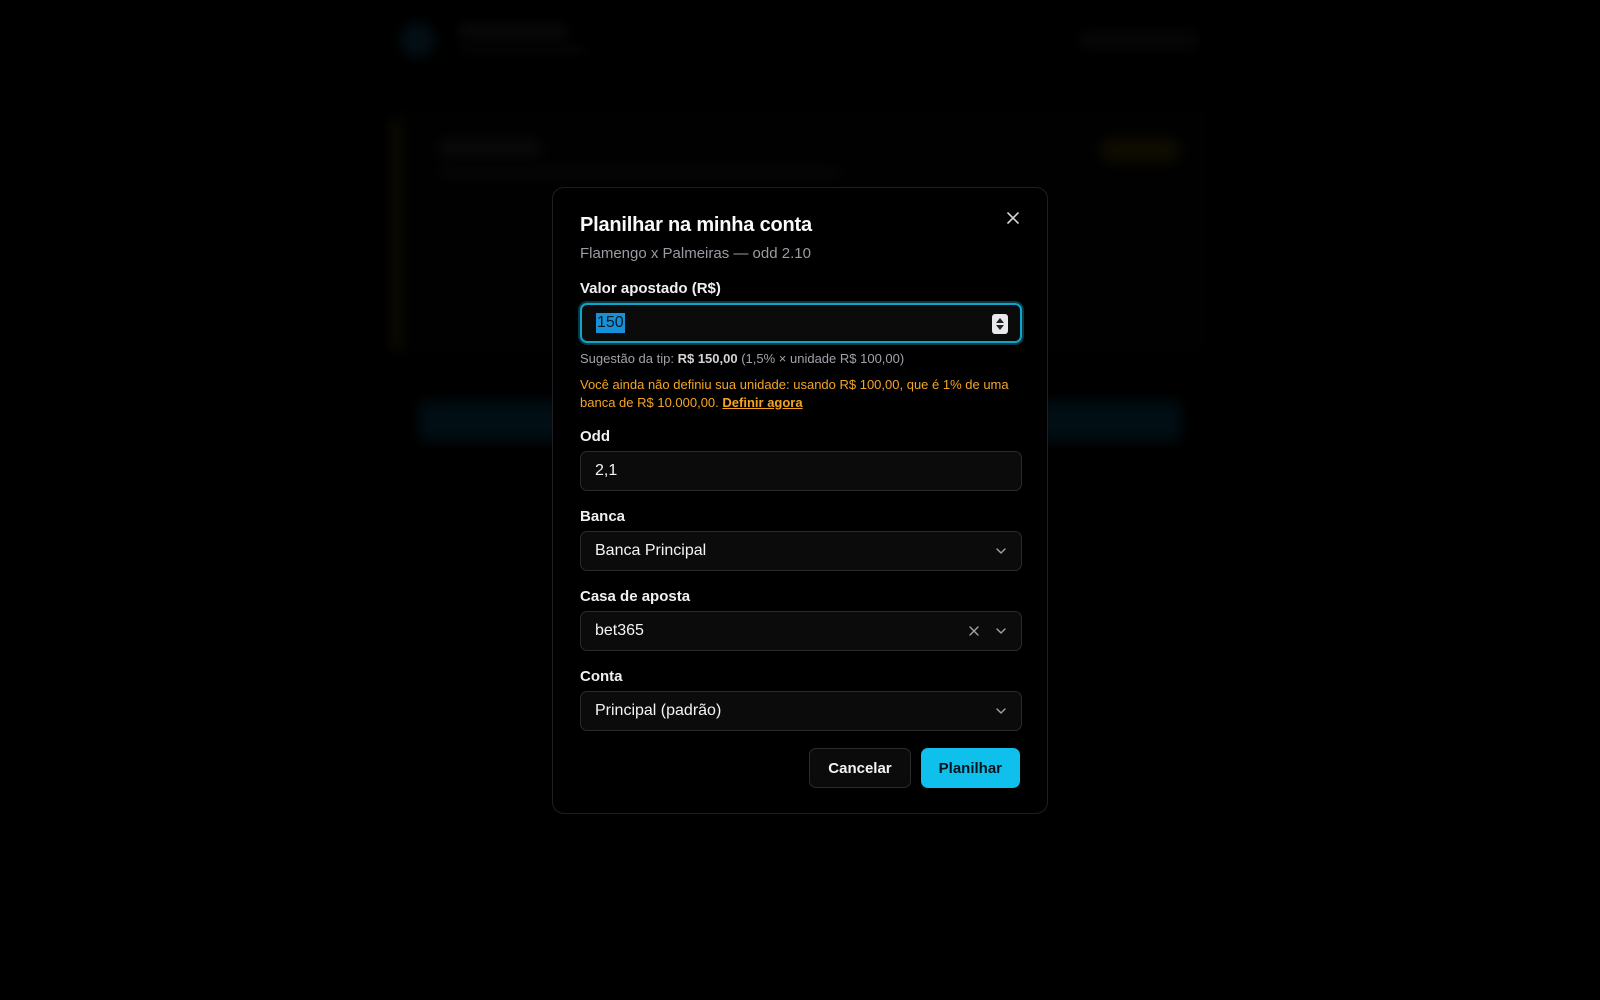 Image resolution: width=1600 pixels, height=1000 pixels. What do you see at coordinates (619, 630) in the screenshot?
I see `bookmaker-value: bet365` at bounding box center [619, 630].